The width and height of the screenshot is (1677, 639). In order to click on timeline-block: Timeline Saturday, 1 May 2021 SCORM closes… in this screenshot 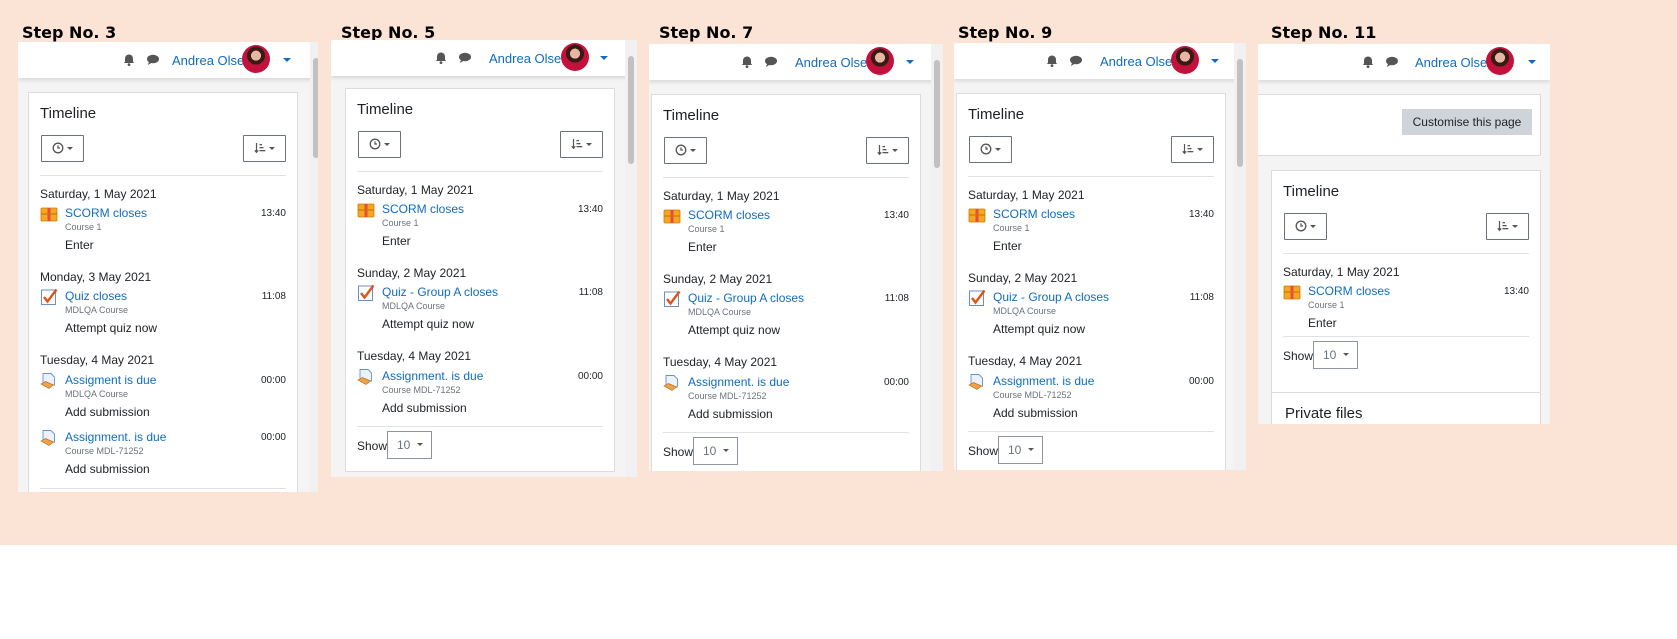, I will do `click(163, 292)`.